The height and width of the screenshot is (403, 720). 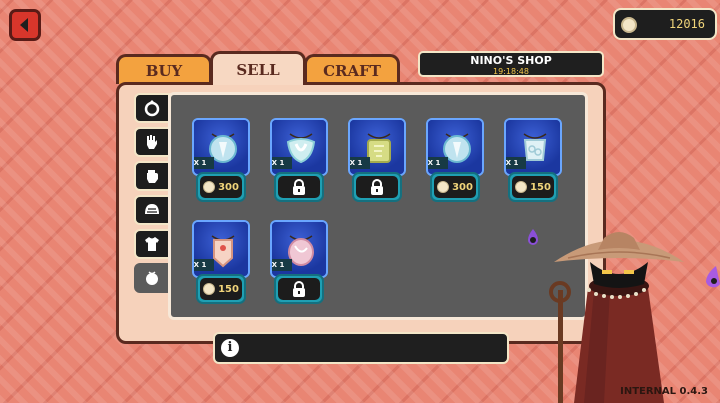 I want to click on back-button, so click(x=25, y=25).